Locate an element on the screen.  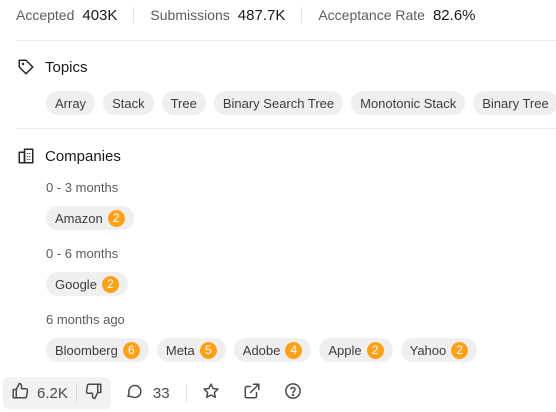
topics-header: Topics is located at coordinates (52, 67).